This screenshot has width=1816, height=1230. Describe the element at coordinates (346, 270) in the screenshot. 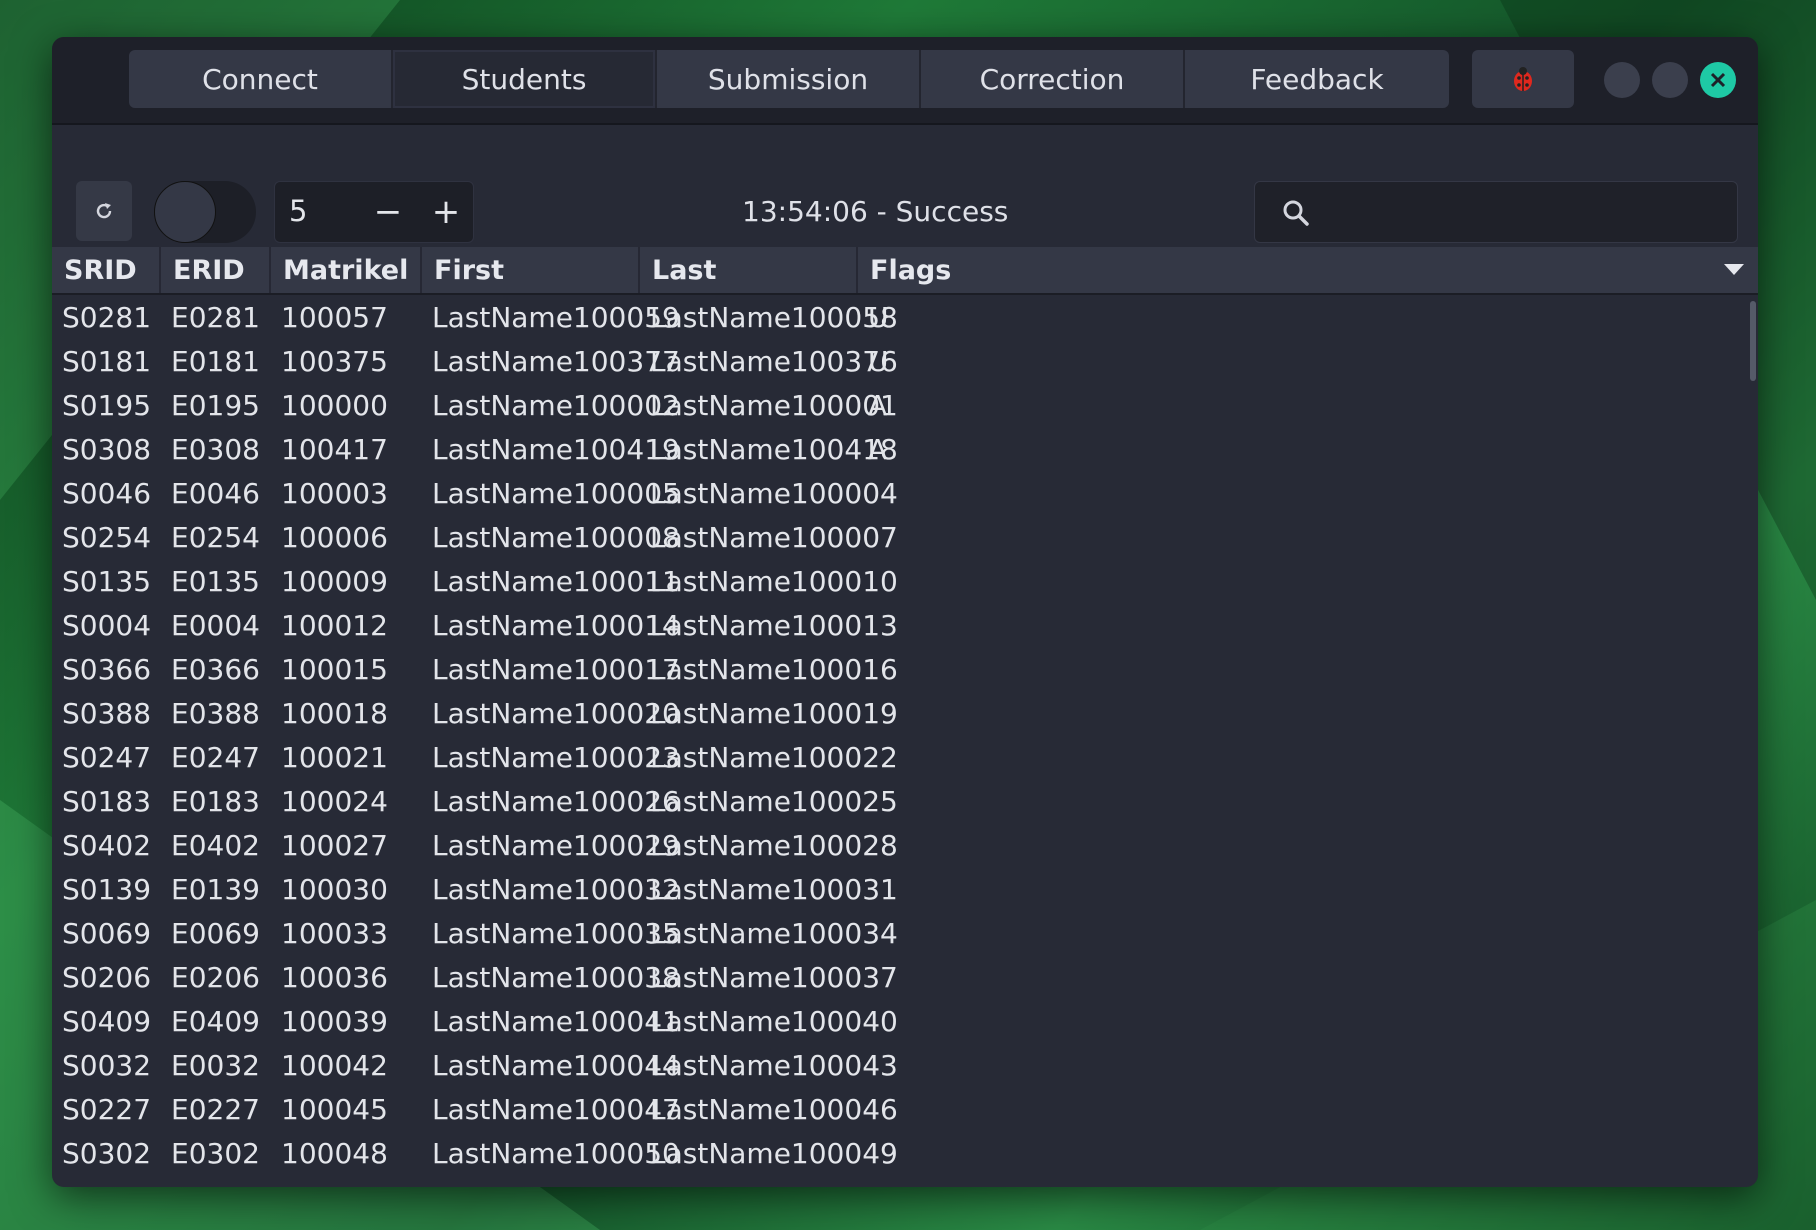

I see `column-header-matrikel: Matrikel` at that location.